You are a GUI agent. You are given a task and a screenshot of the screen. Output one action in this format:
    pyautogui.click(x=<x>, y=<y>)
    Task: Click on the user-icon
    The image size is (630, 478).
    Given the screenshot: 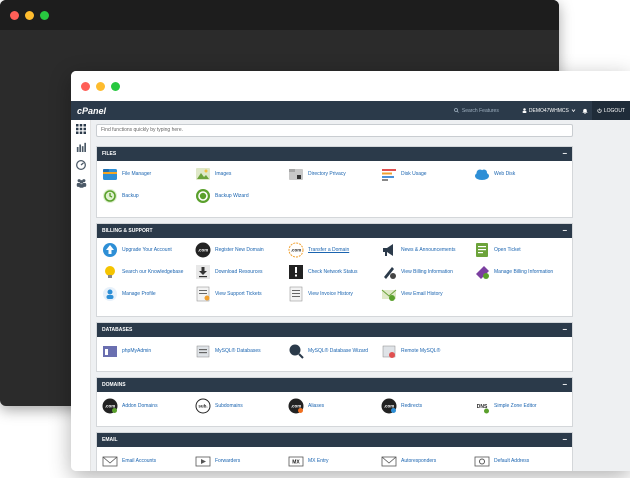 What is the action you would take?
    pyautogui.click(x=524, y=110)
    